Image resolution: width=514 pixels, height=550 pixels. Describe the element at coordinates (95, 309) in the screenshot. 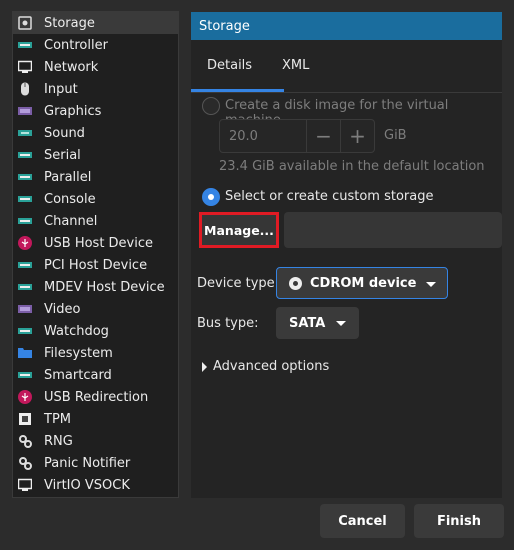

I see `sidebar-item-video: Video` at that location.